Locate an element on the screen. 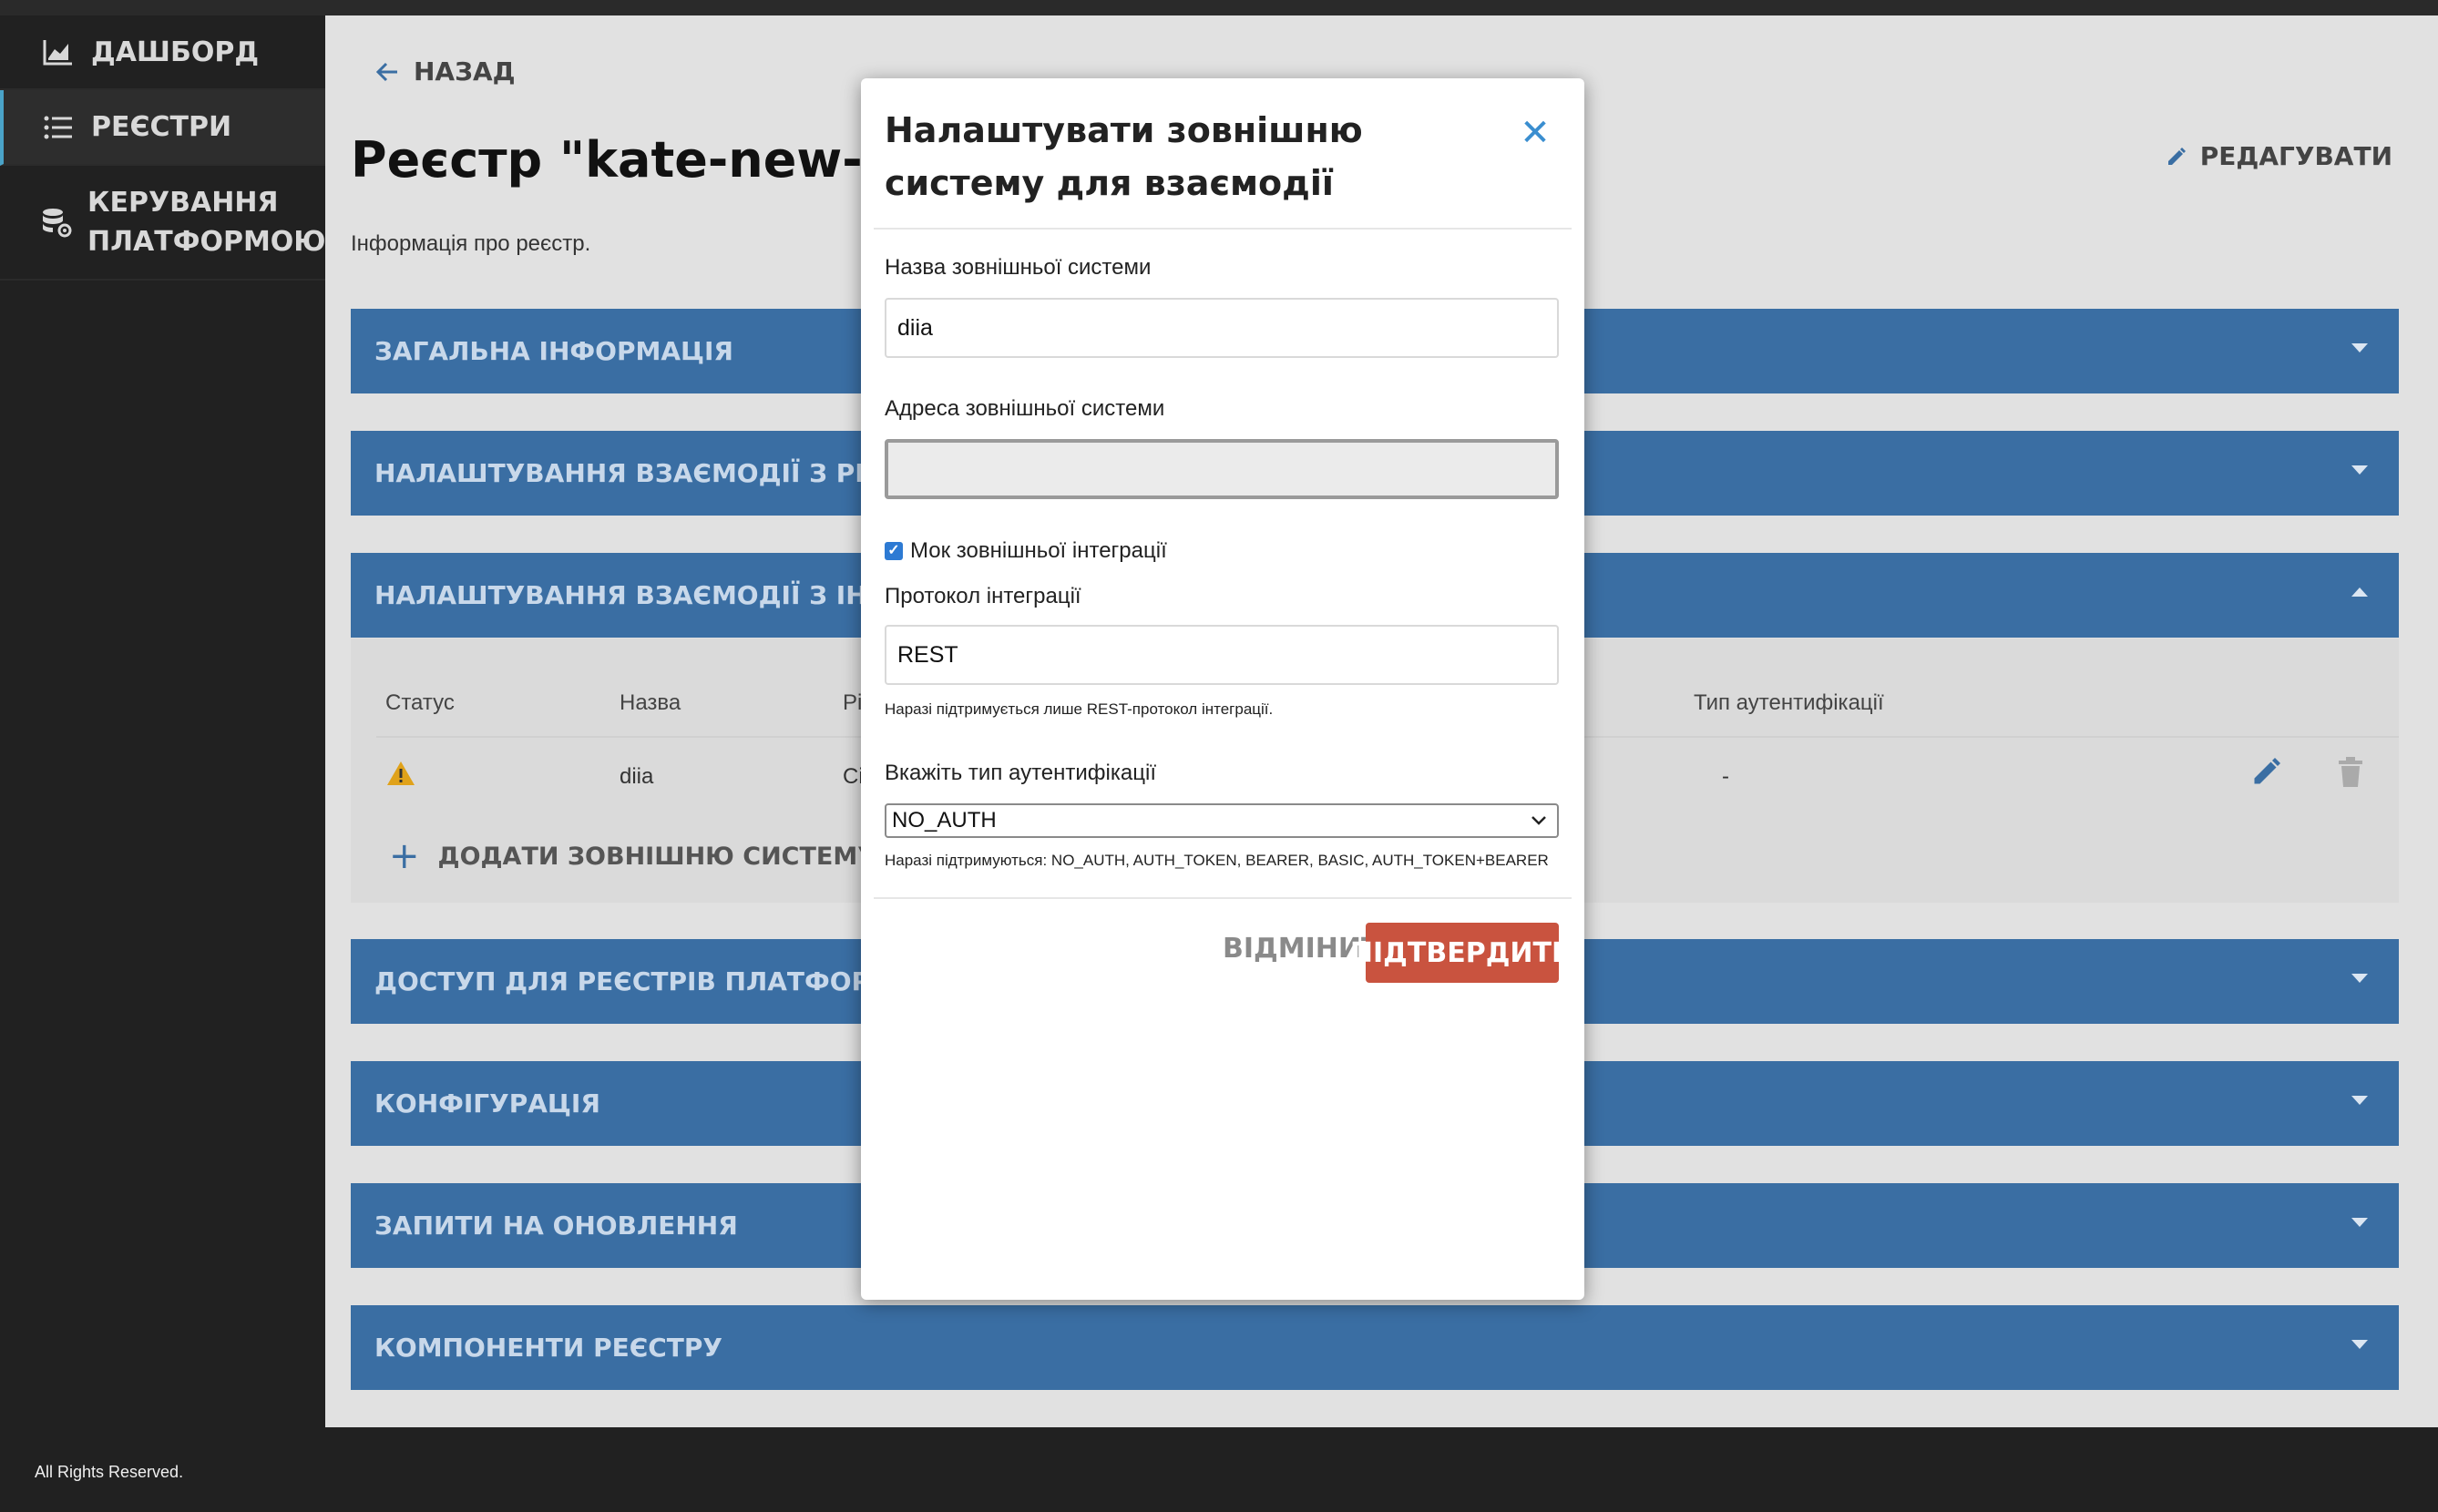  sidebar-item-label: Реєстри is located at coordinates (162, 127).